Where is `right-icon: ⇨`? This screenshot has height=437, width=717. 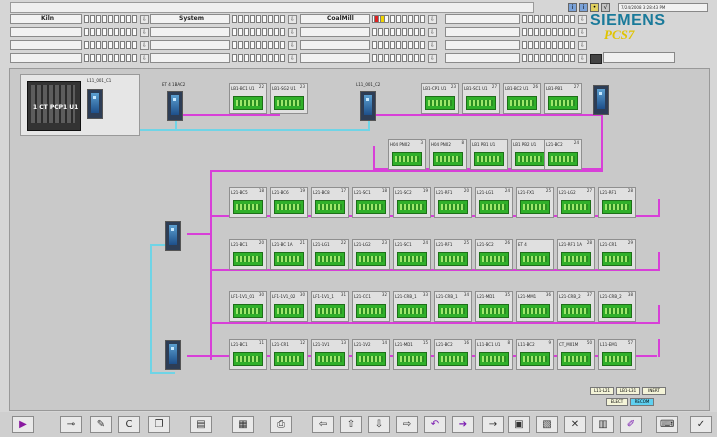
right-icon: ⇨ is located at coordinates (407, 424).